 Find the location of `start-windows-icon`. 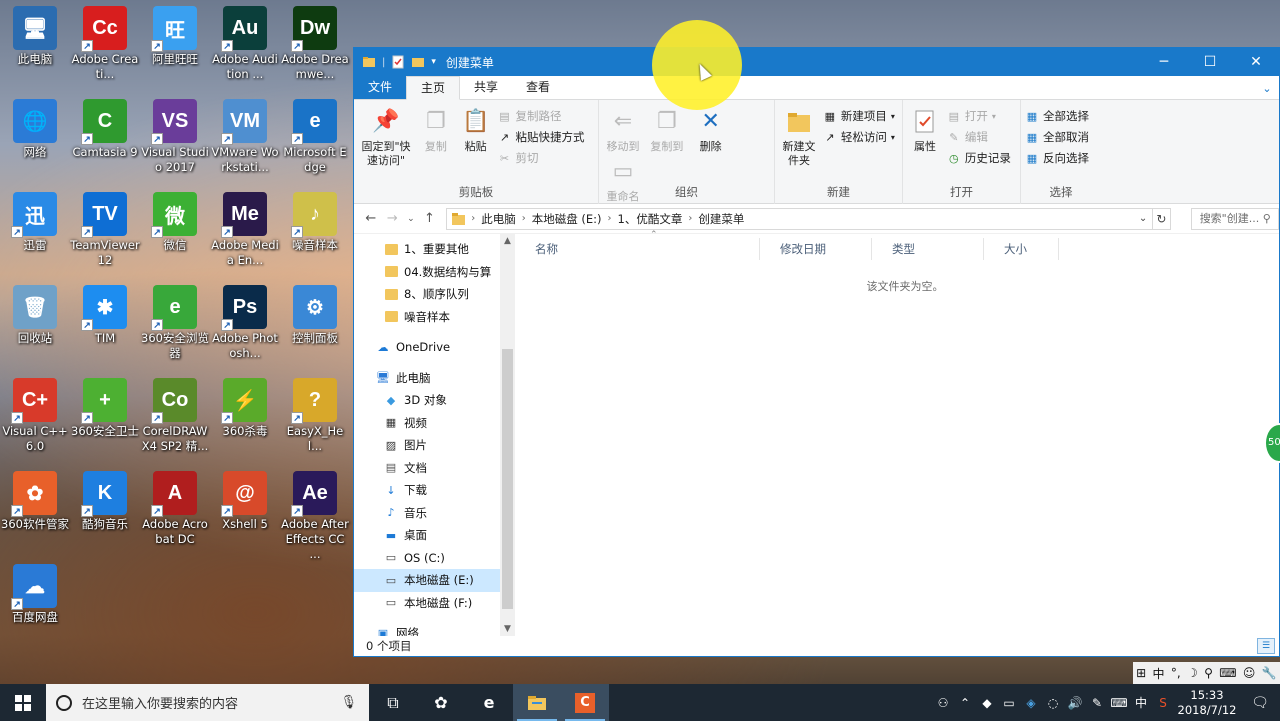

start-windows-icon is located at coordinates (23, 702).